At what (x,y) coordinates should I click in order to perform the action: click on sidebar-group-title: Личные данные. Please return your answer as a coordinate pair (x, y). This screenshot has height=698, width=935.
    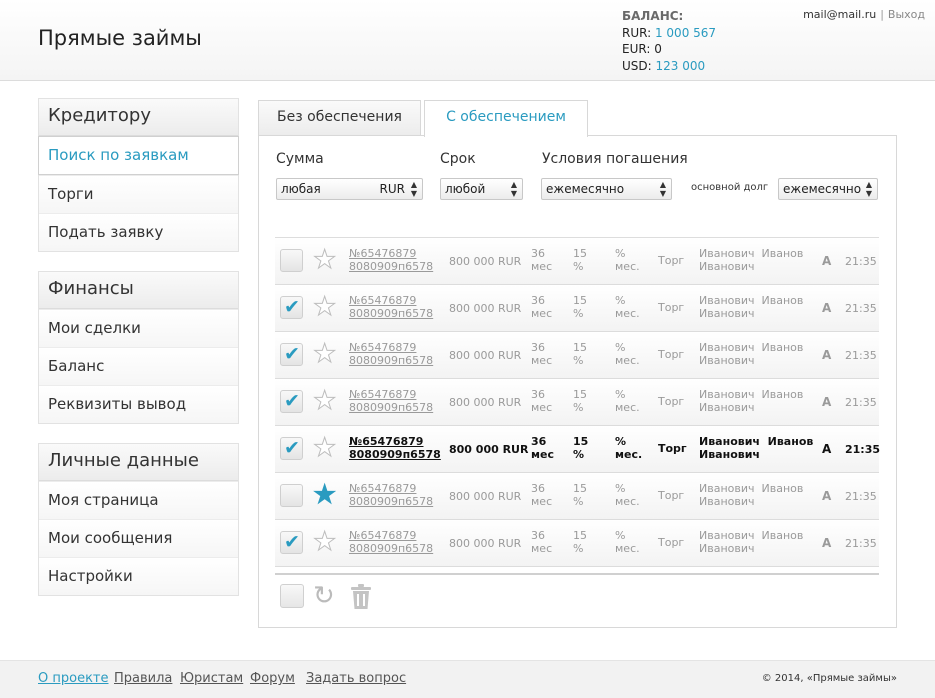
    Looking at the image, I should click on (138, 462).